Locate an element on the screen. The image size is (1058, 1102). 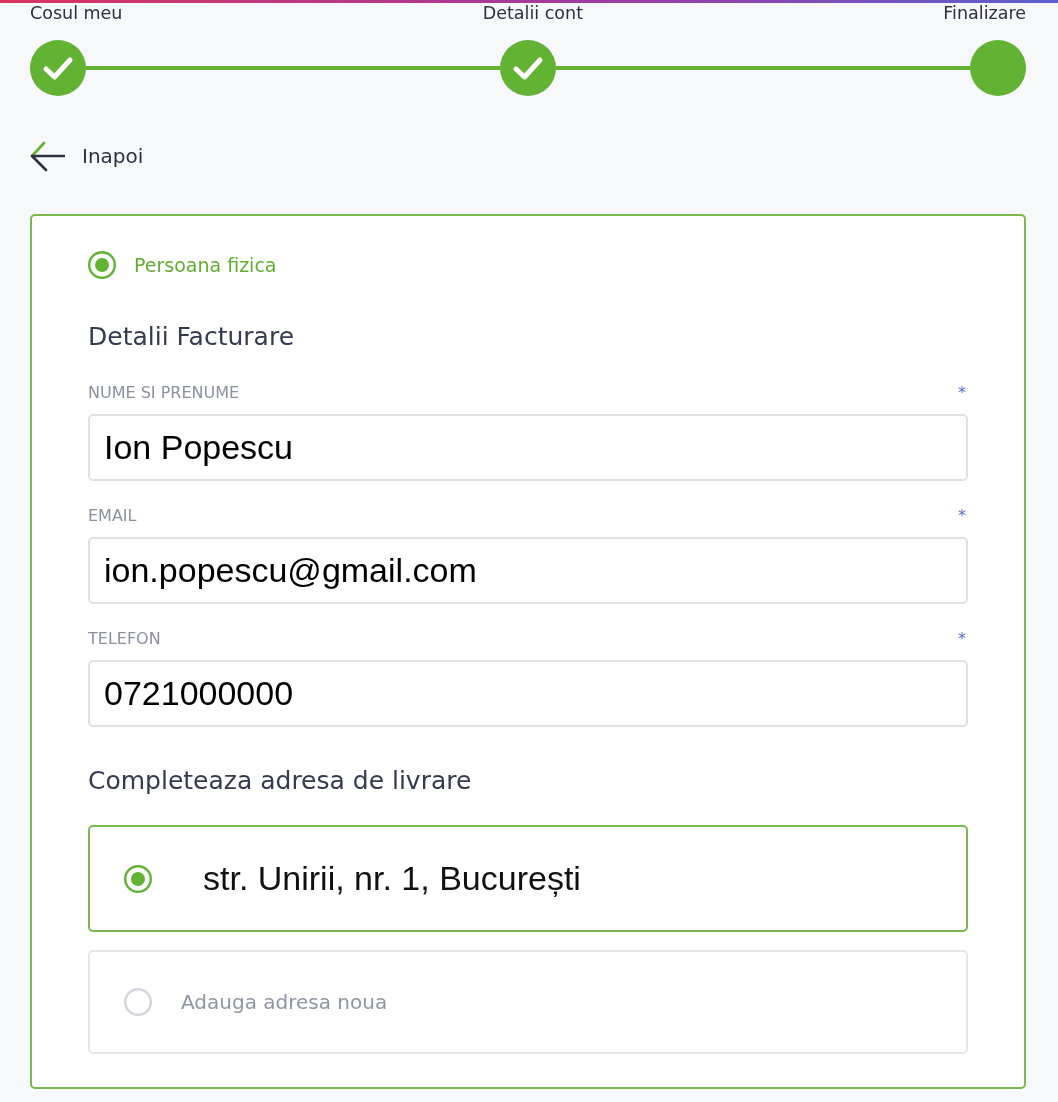
field-label: NUME SI PRENUME is located at coordinates (164, 393).